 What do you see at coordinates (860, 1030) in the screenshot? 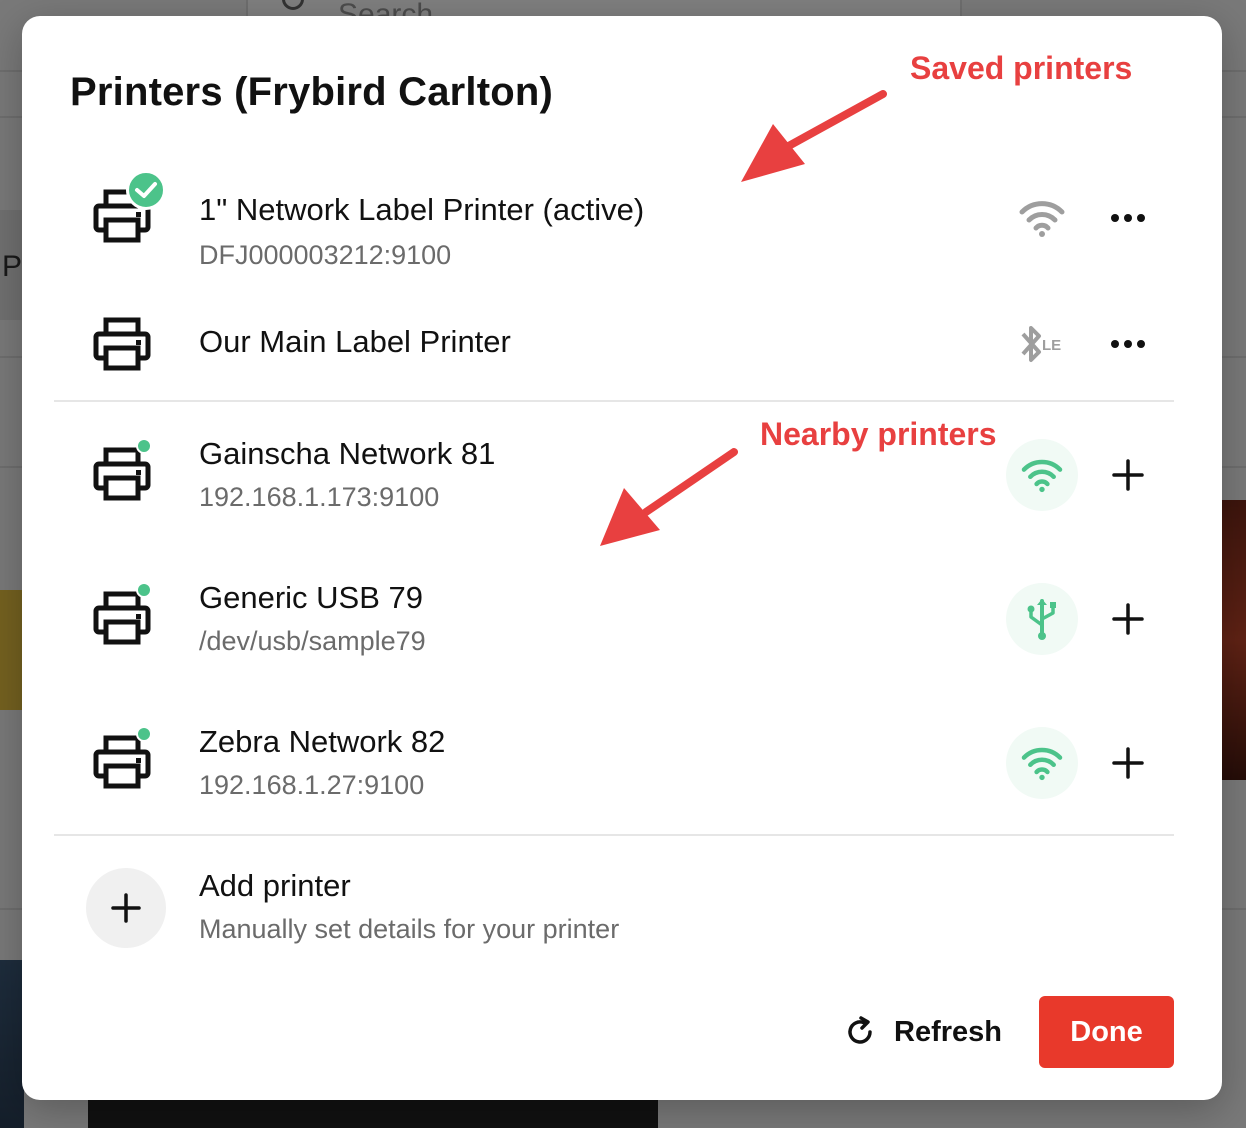
I see `refresh-icon` at bounding box center [860, 1030].